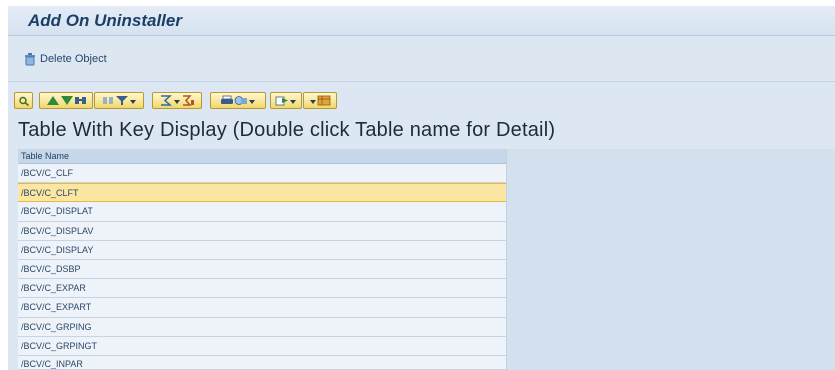 Image resolution: width=835 pixels, height=370 pixels. Describe the element at coordinates (188, 100) in the screenshot. I see `subtotal-icon` at that location.